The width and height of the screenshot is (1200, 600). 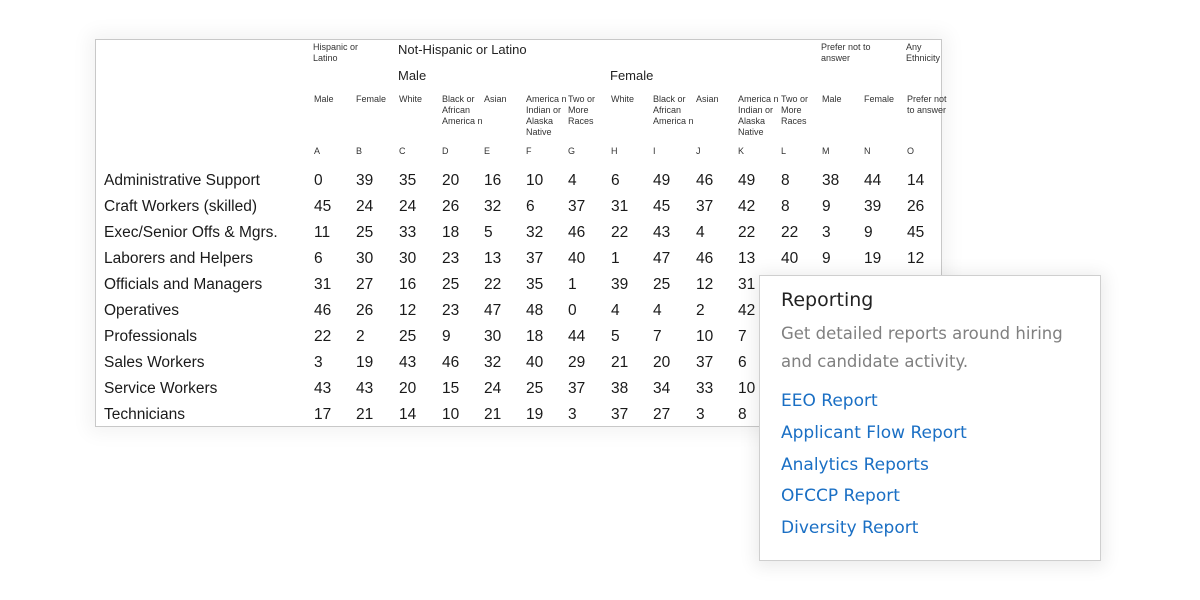 What do you see at coordinates (673, 110) in the screenshot?
I see `column-header-label: Black or African America n` at bounding box center [673, 110].